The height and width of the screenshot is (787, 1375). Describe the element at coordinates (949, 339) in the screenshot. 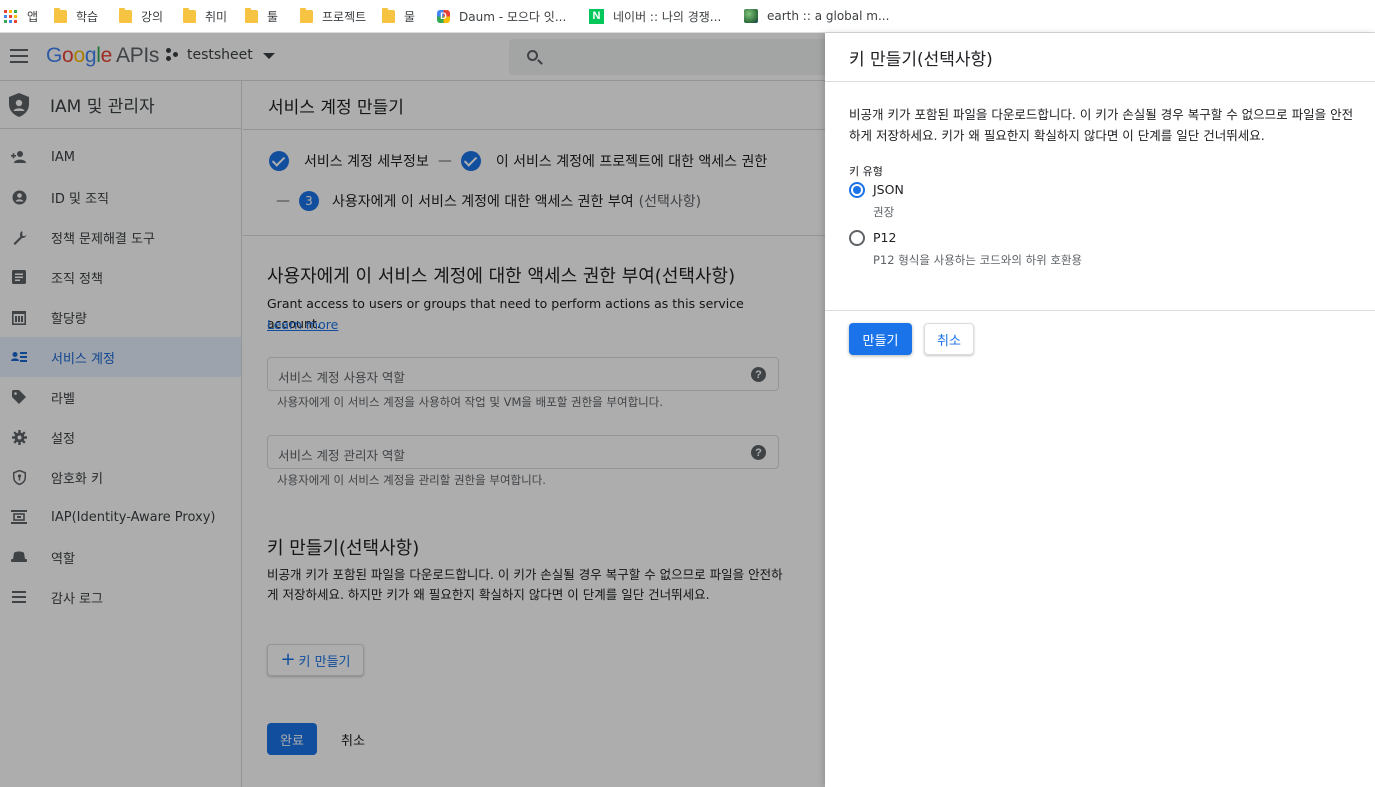

I see `panel-cancel-button: 취소` at that location.